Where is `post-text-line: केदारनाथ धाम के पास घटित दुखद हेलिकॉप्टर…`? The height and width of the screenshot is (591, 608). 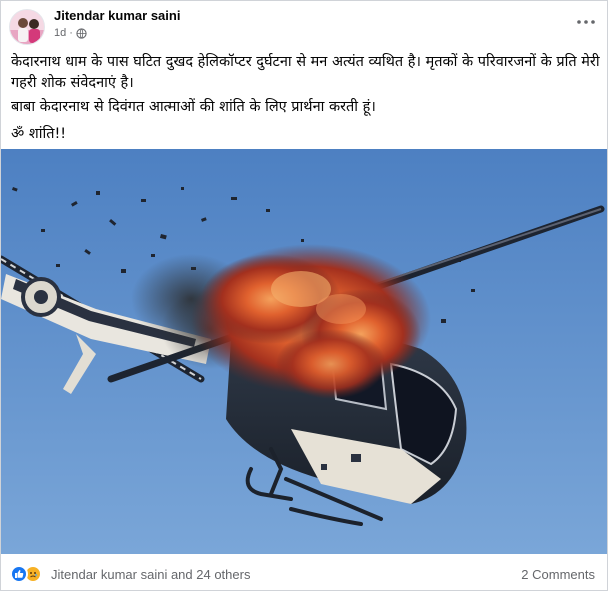
post-text-line: केदारनाथ धाम के पास घटित दुखद हेलिकॉप्टर… is located at coordinates (305, 62).